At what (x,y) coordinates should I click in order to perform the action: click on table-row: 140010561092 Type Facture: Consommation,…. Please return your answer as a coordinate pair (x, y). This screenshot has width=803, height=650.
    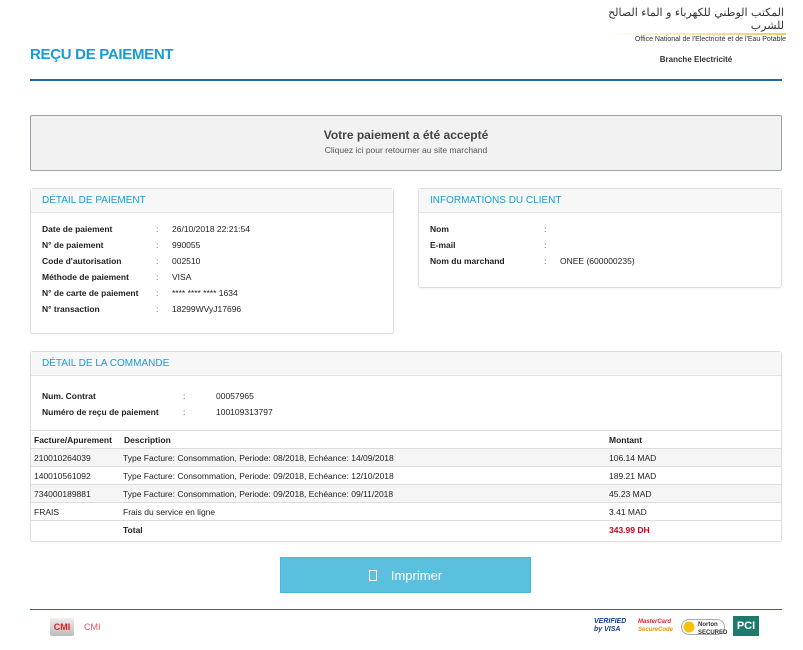
    Looking at the image, I should click on (406, 475).